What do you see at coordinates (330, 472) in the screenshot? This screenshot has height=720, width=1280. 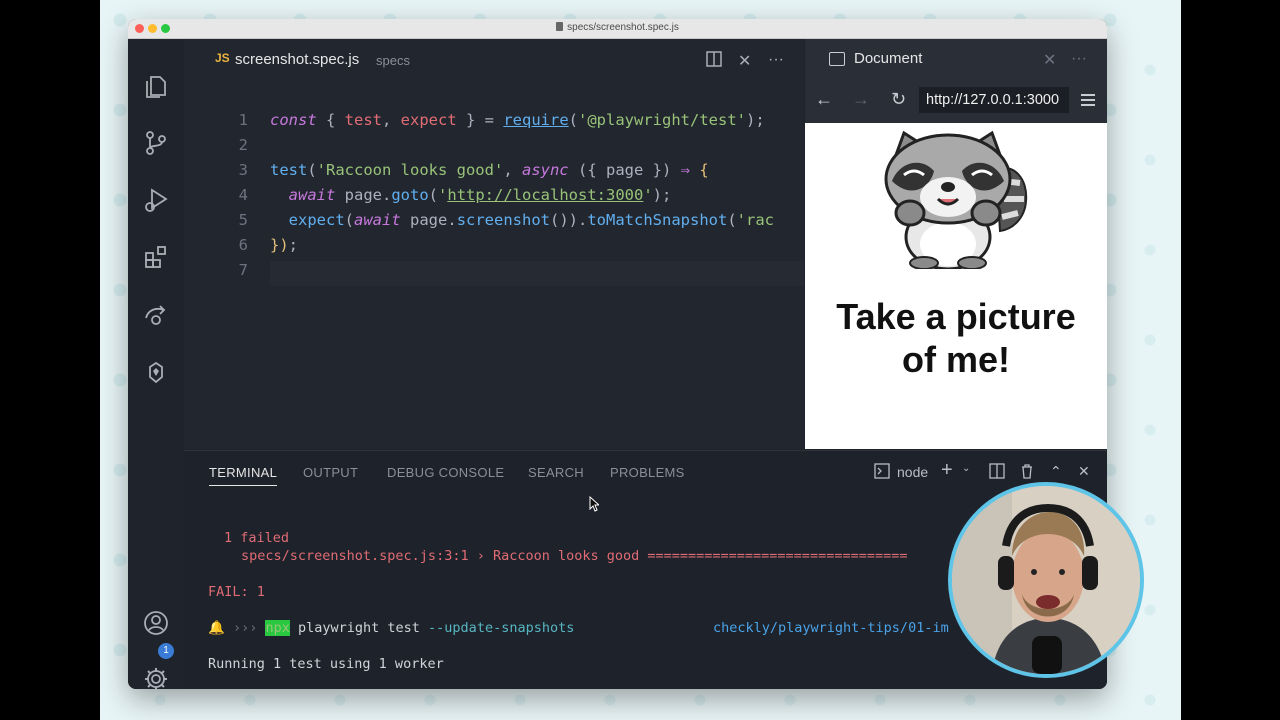 I see `tab-output: OUTPUT` at bounding box center [330, 472].